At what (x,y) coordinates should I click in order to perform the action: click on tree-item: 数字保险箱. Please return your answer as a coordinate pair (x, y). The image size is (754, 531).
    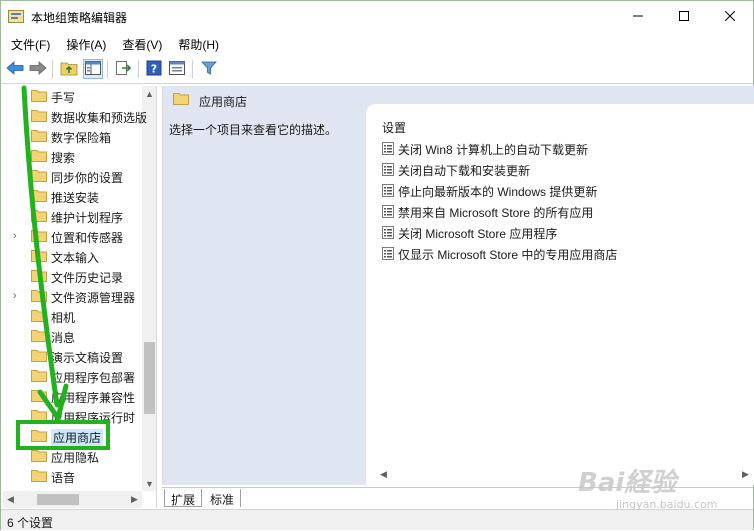
    Looking at the image, I should click on (72, 136).